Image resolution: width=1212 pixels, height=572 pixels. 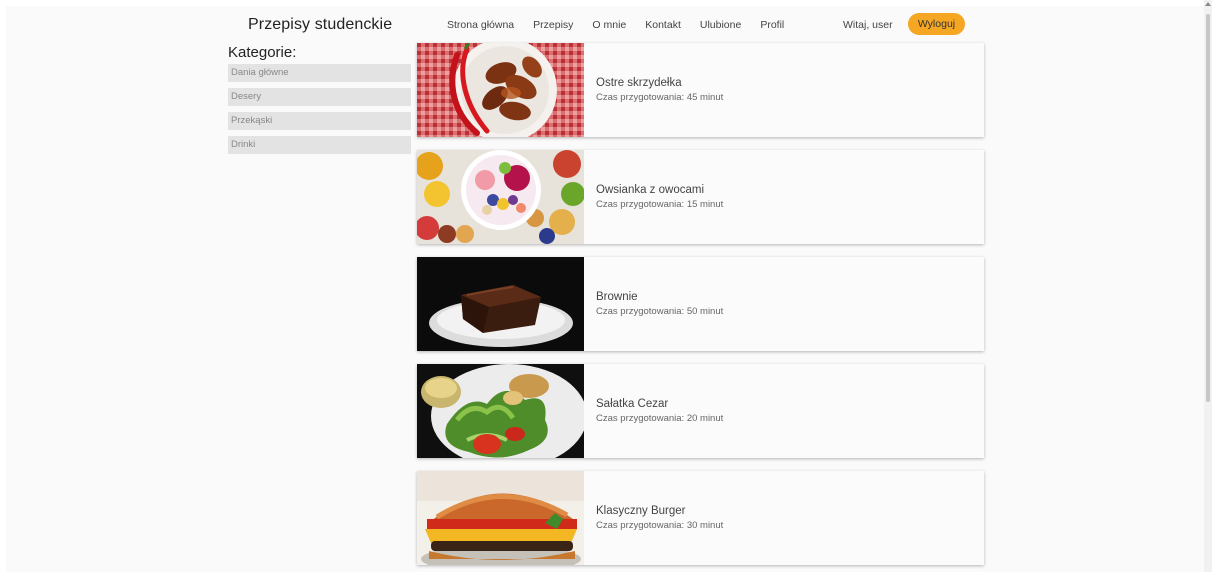 I want to click on recipe-prep-time: Czas przygotowania: 45 minut, so click(x=660, y=97).